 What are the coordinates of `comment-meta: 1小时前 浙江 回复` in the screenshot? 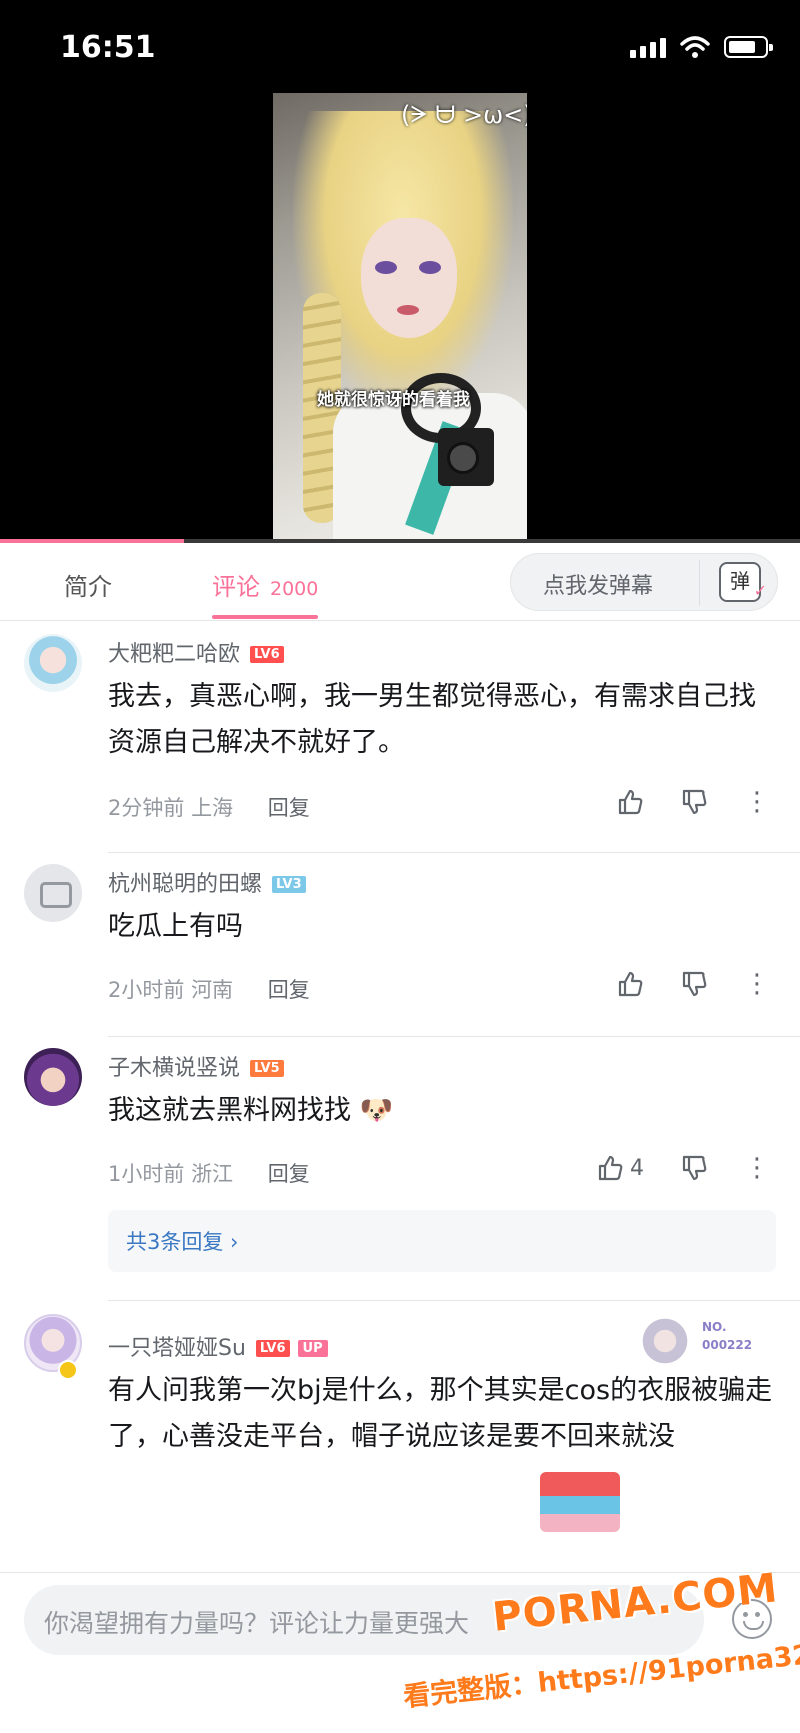 It's located at (209, 1173).